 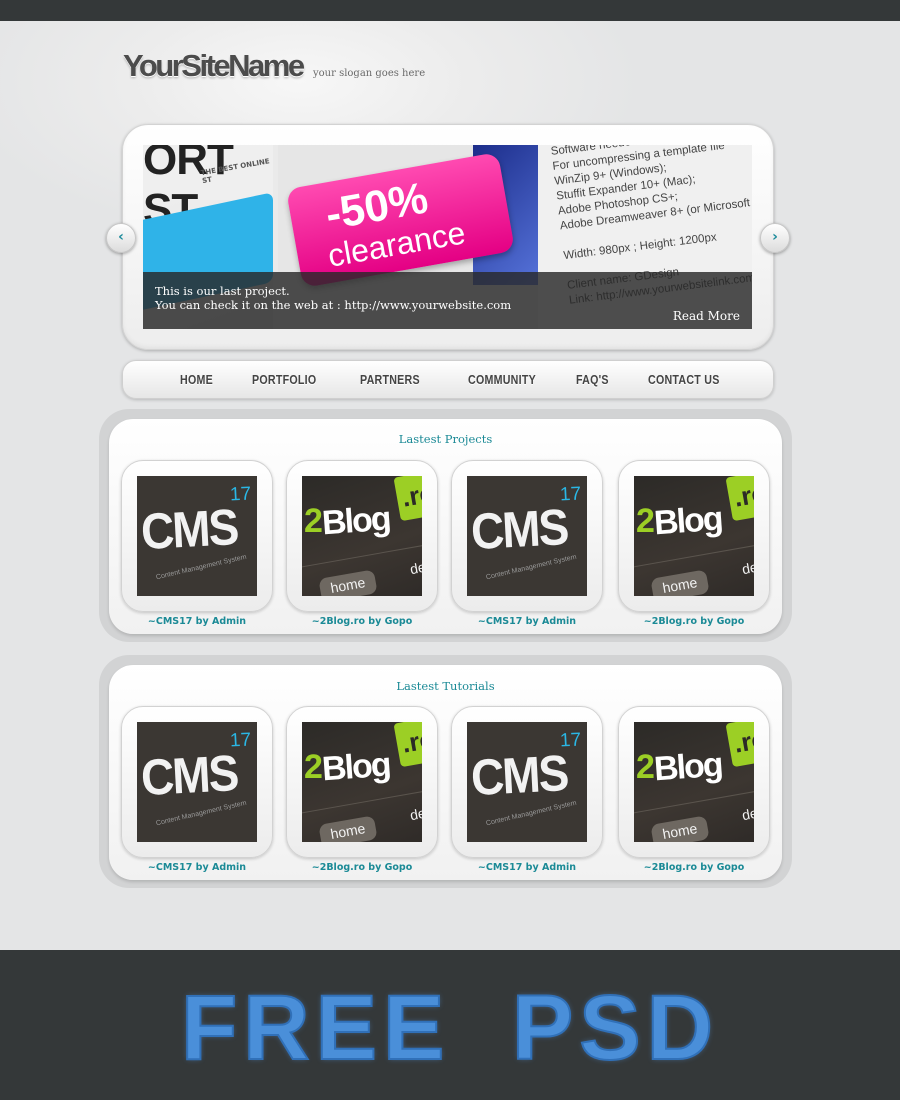 I want to click on top-bar, so click(x=450, y=10).